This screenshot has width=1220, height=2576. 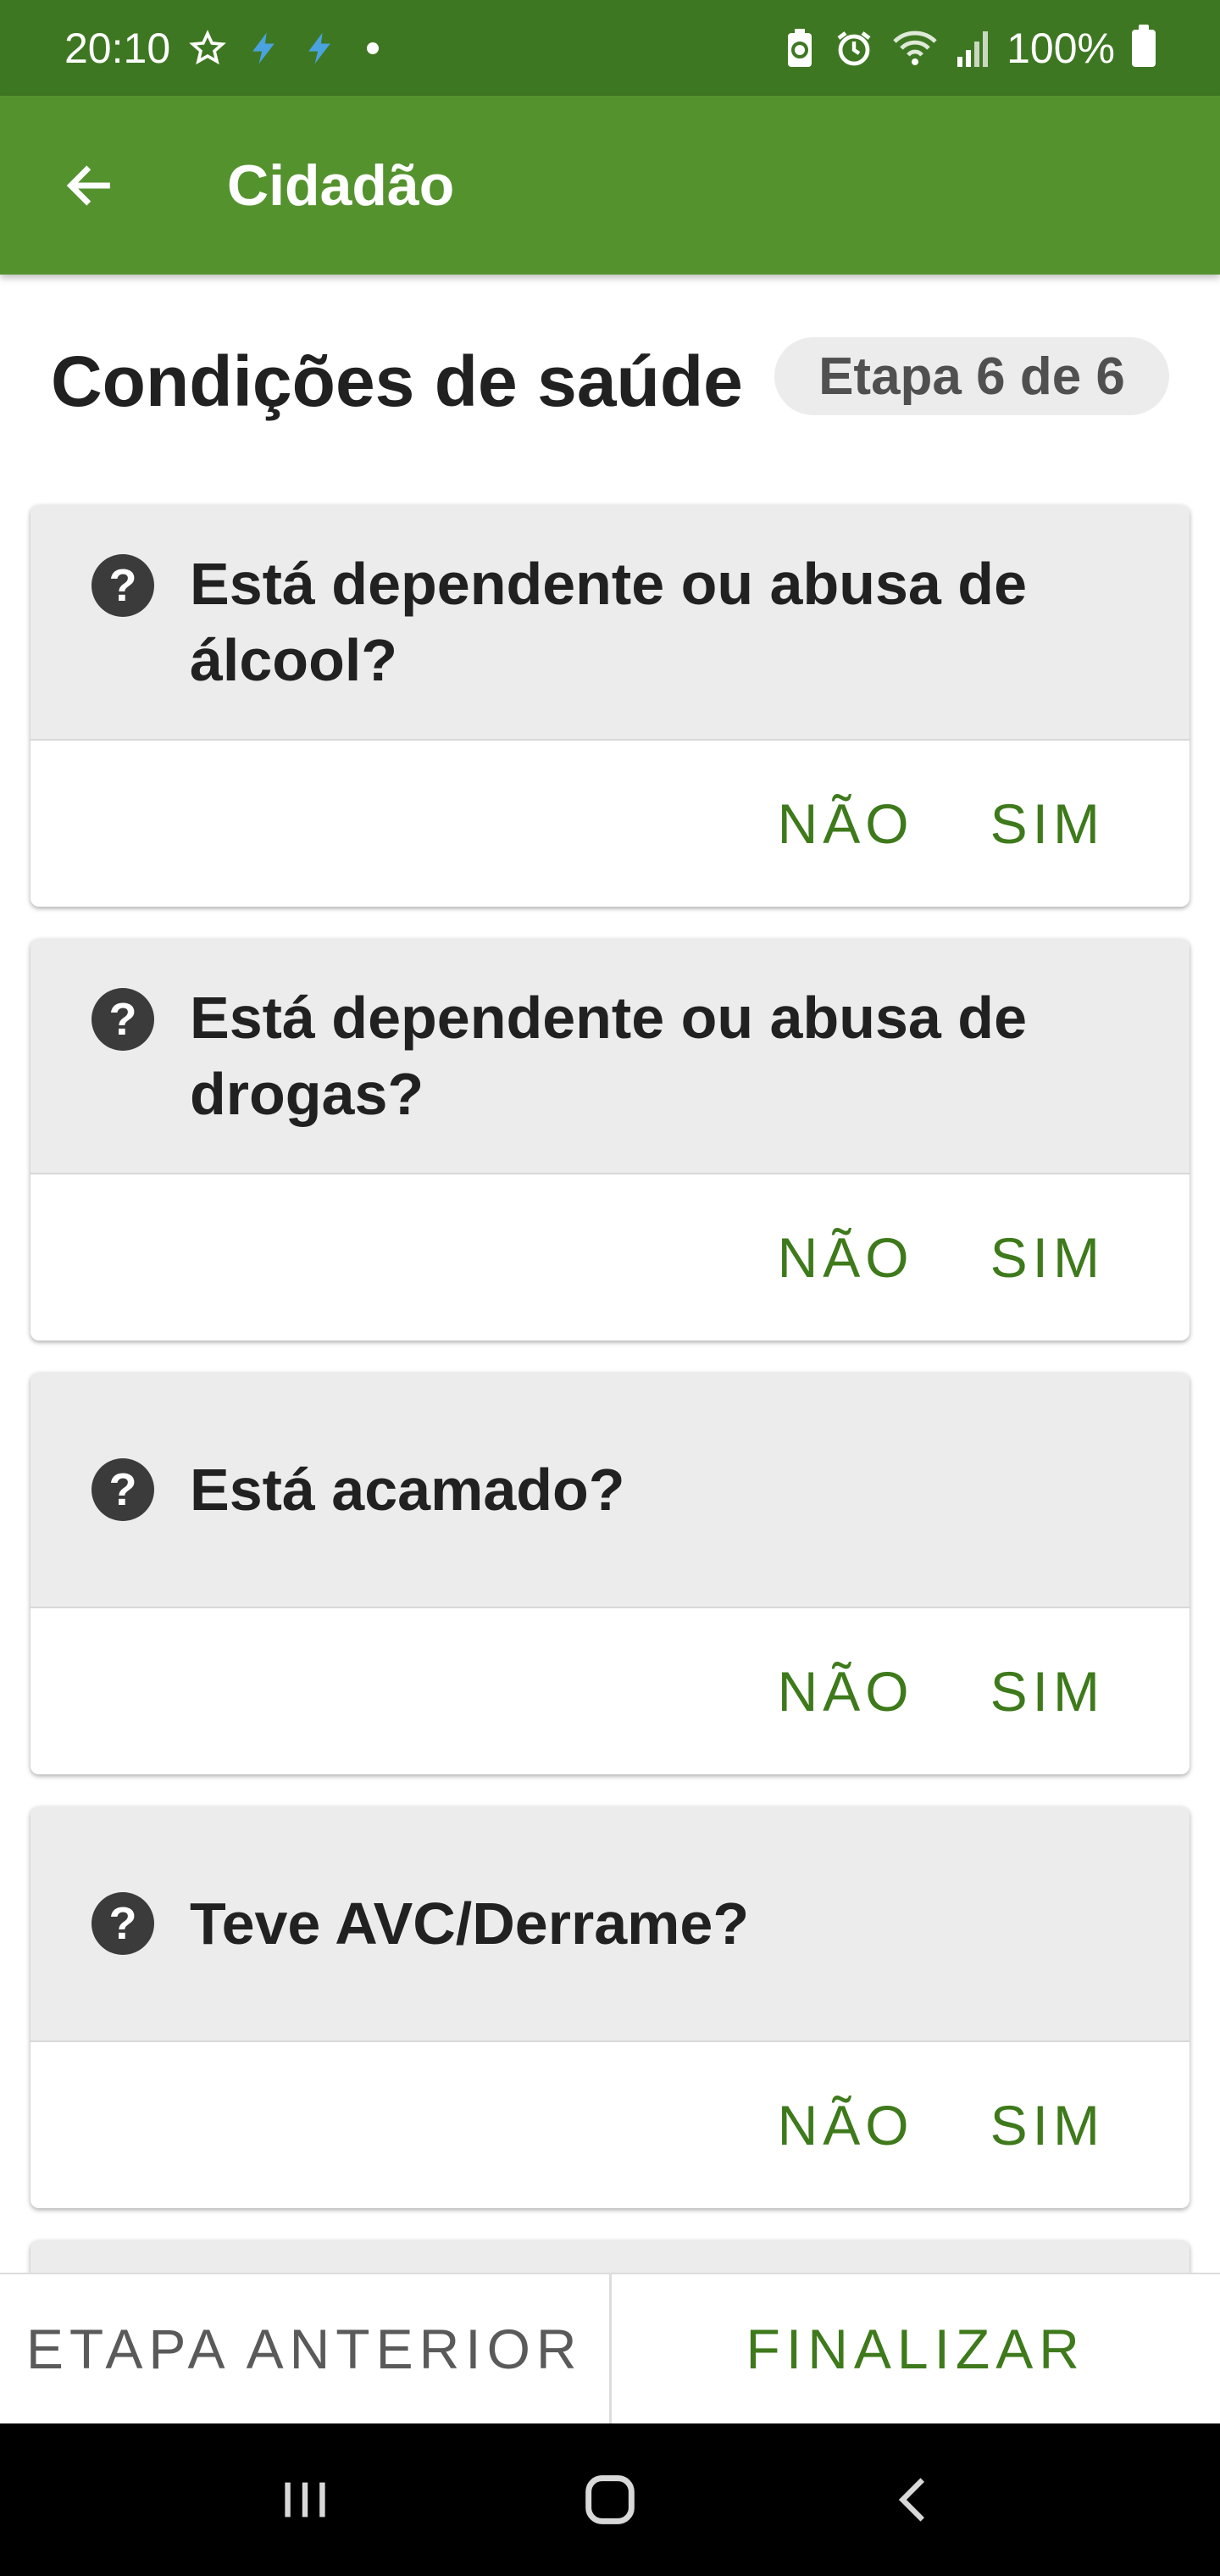 I want to click on question-header: ? Está dependente ou abusa de drogas?, so click(x=610, y=1056).